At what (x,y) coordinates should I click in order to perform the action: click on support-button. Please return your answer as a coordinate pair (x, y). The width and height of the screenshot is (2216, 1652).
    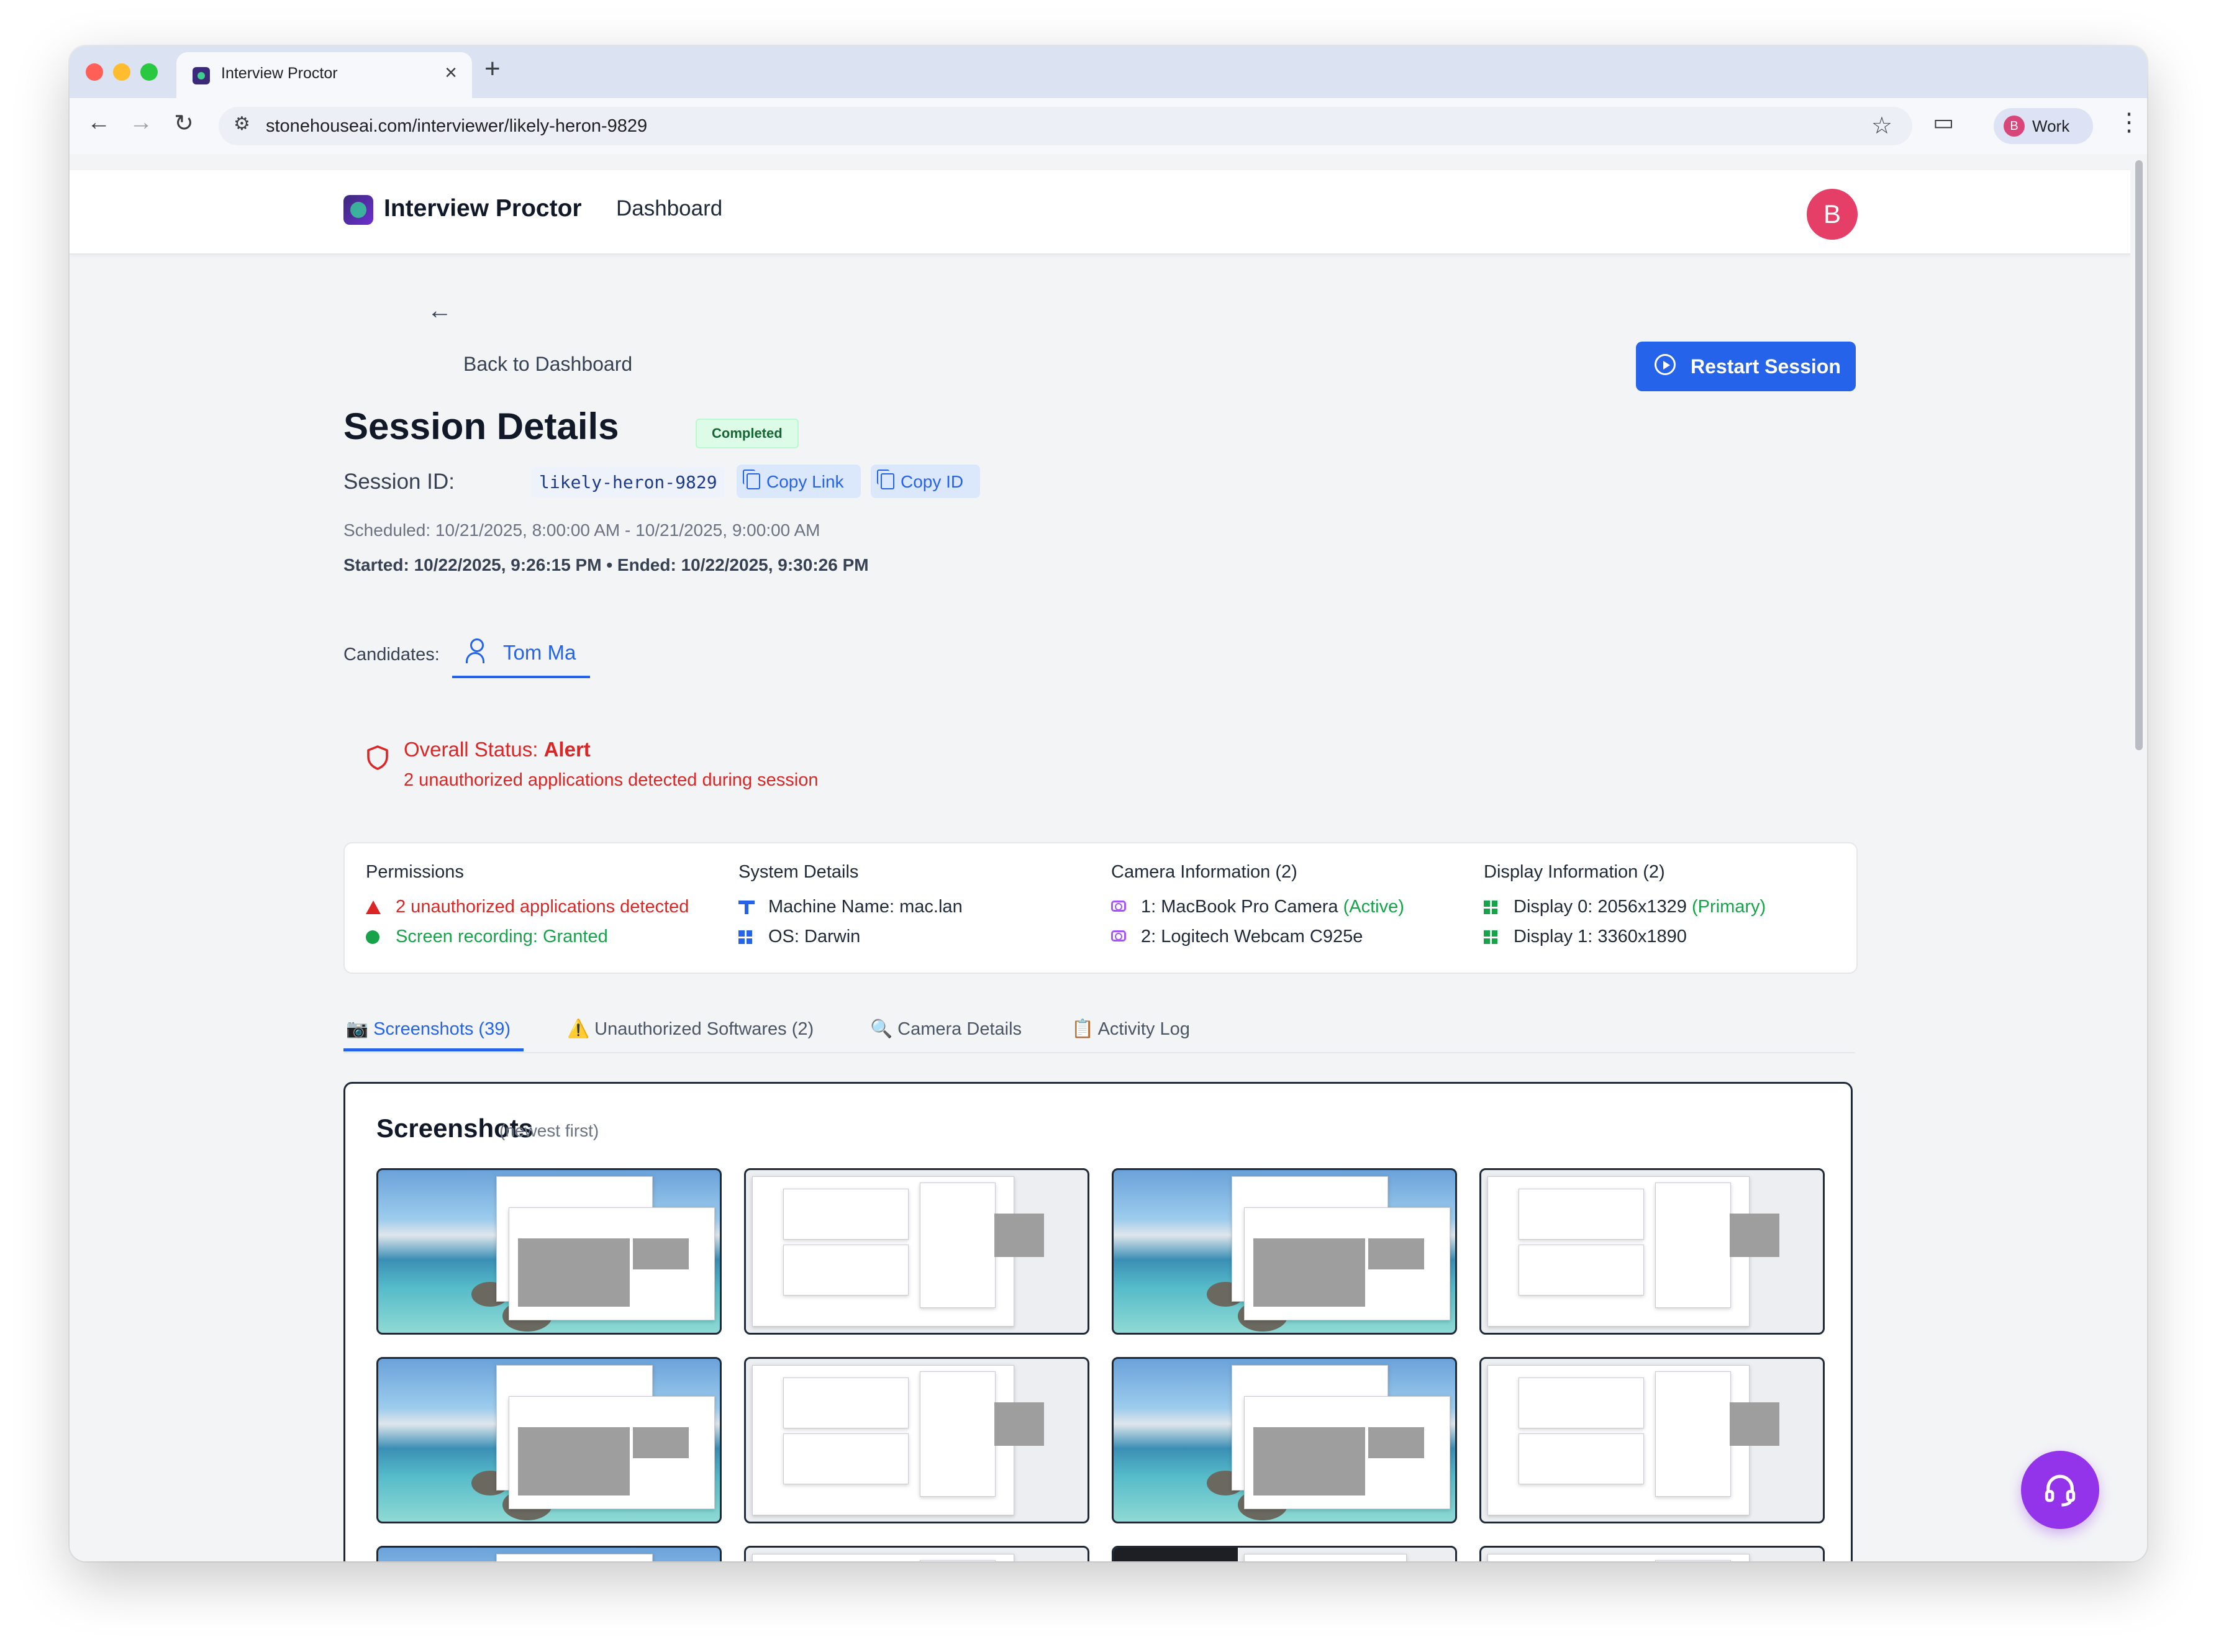
    Looking at the image, I should click on (2060, 1490).